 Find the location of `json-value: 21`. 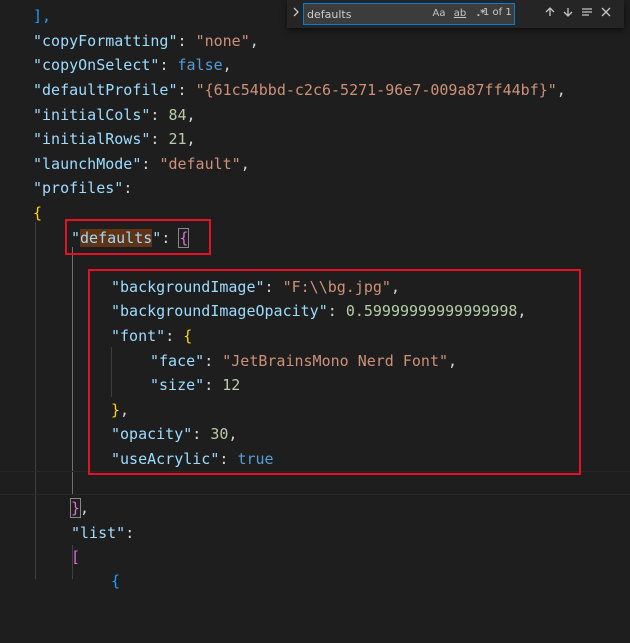

json-value: 21 is located at coordinates (177, 139).